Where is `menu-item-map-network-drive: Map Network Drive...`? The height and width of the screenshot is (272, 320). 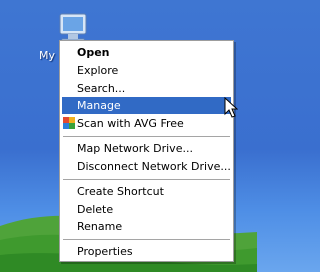
menu-item-map-network-drive: Map Network Drive... is located at coordinates (146, 148).